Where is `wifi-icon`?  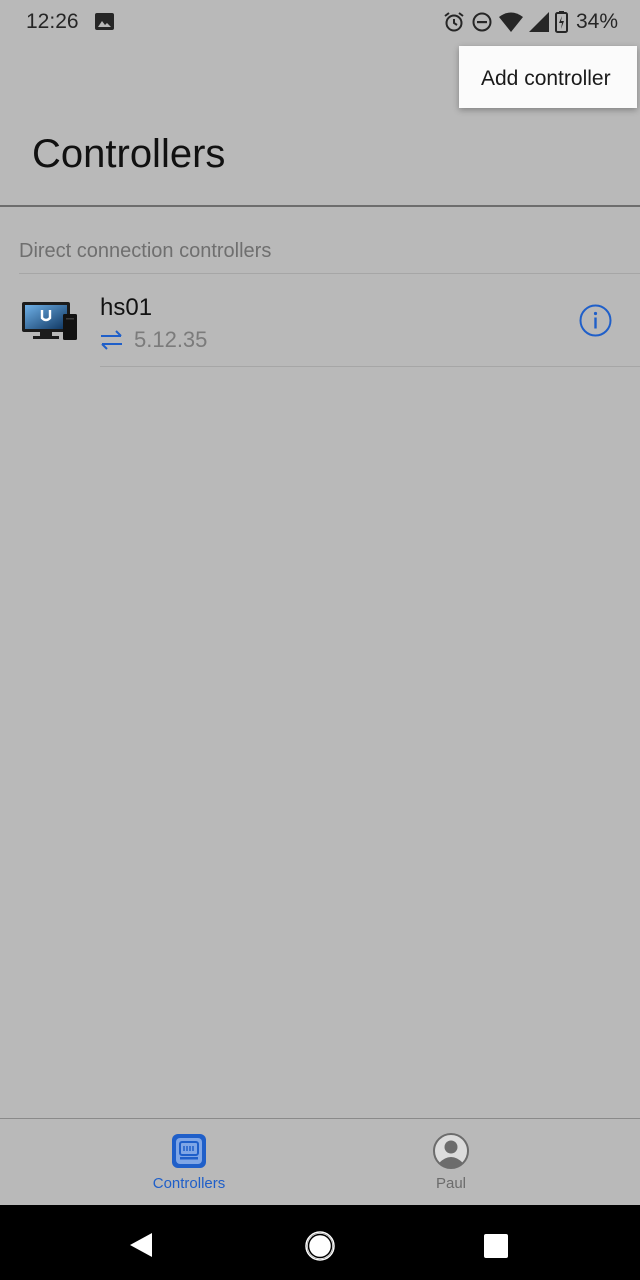 wifi-icon is located at coordinates (510, 22).